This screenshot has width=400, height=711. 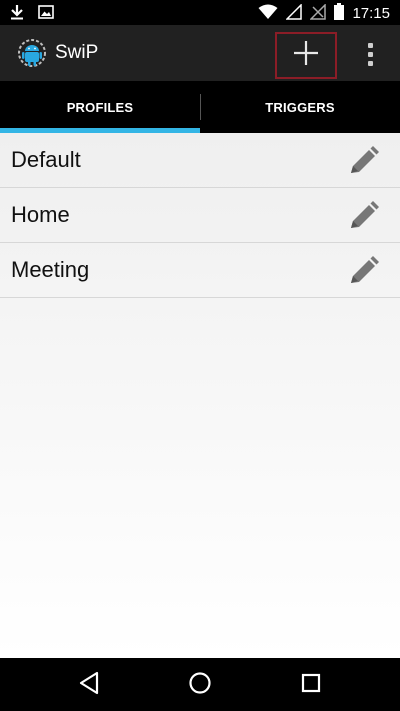 I want to click on tab-profiles: PROFILES, so click(x=100, y=107).